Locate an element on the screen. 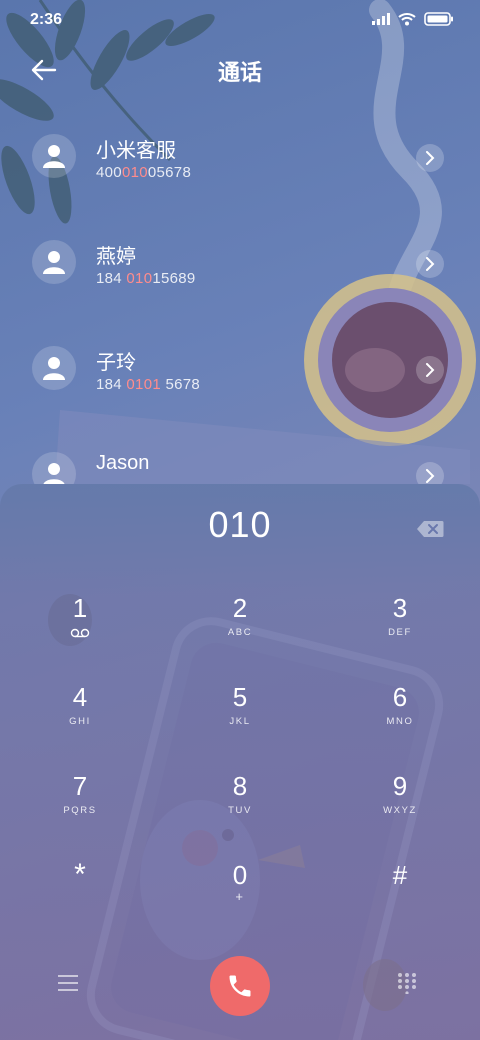 Image resolution: width=480 pixels, height=1040 pixels. contact-number: 184 0101 5678 is located at coordinates (148, 384).